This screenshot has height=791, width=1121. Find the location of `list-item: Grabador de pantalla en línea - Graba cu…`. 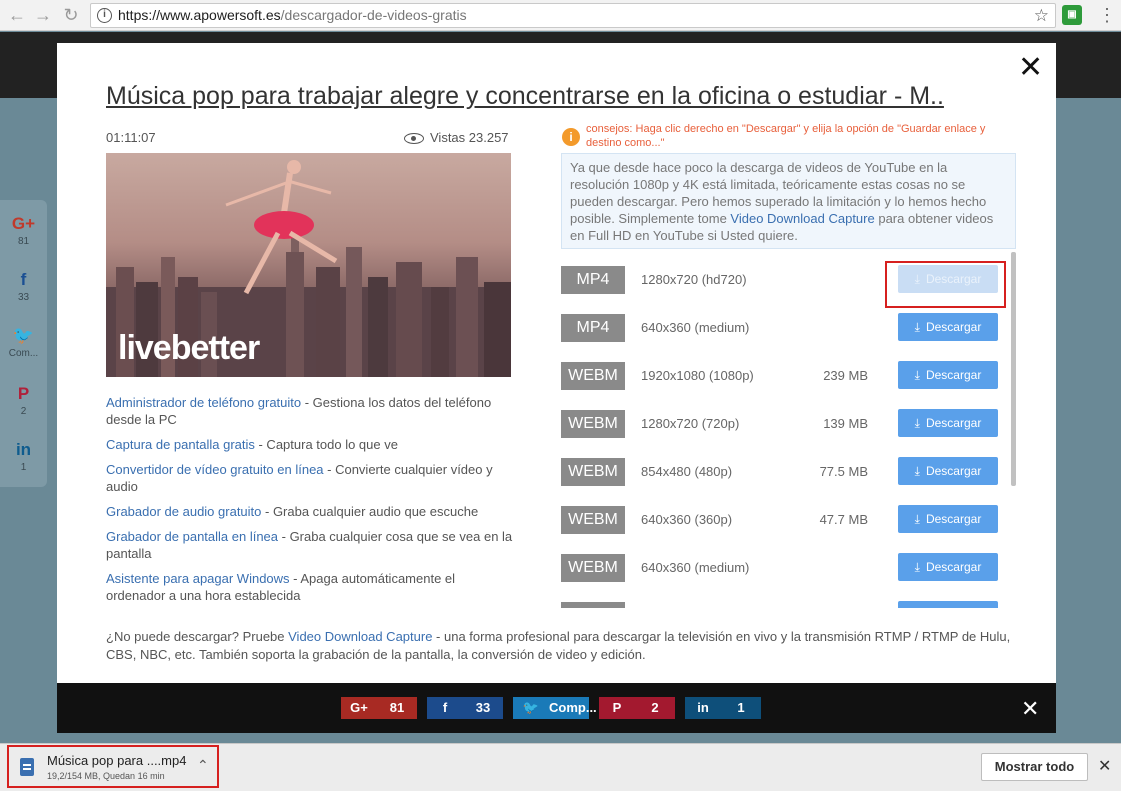

list-item: Grabador de pantalla en línea - Graba cu… is located at coordinates (311, 545).